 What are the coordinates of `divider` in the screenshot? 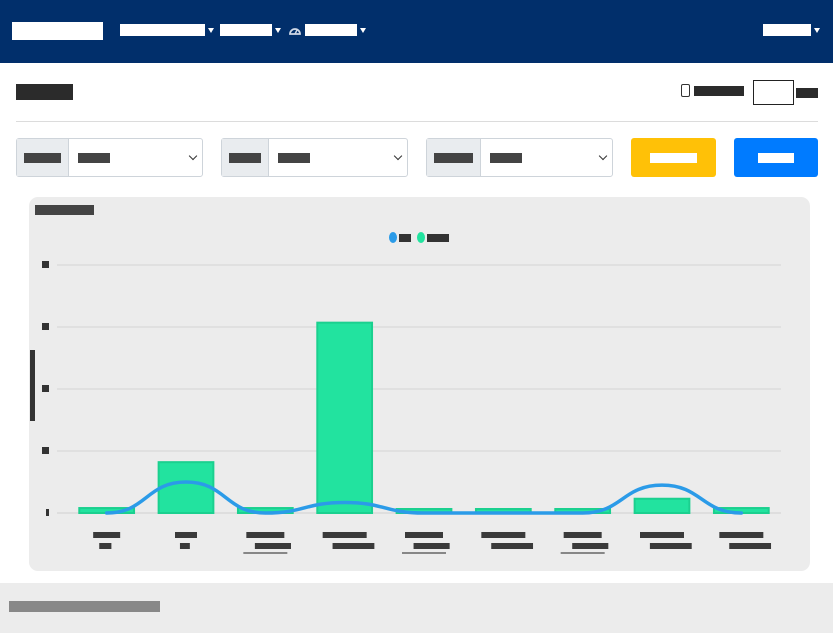 It's located at (417, 121).